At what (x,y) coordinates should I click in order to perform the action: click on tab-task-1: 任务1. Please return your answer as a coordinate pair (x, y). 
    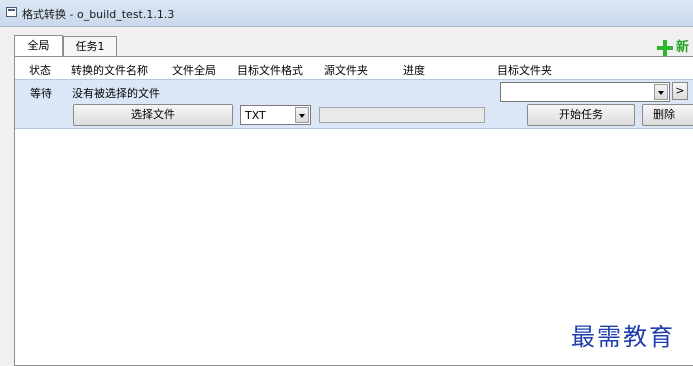
    Looking at the image, I should click on (90, 46).